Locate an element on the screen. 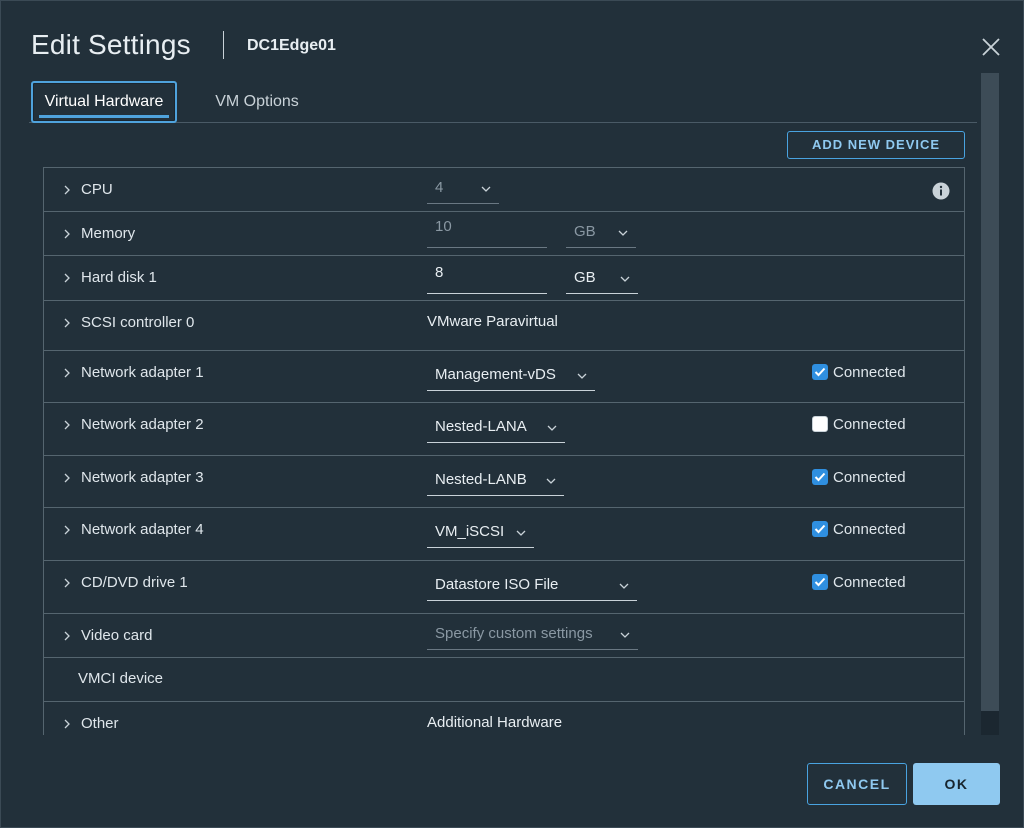 The height and width of the screenshot is (828, 1024). network-adapter-1-label: Network adapter 1 is located at coordinates (142, 372).